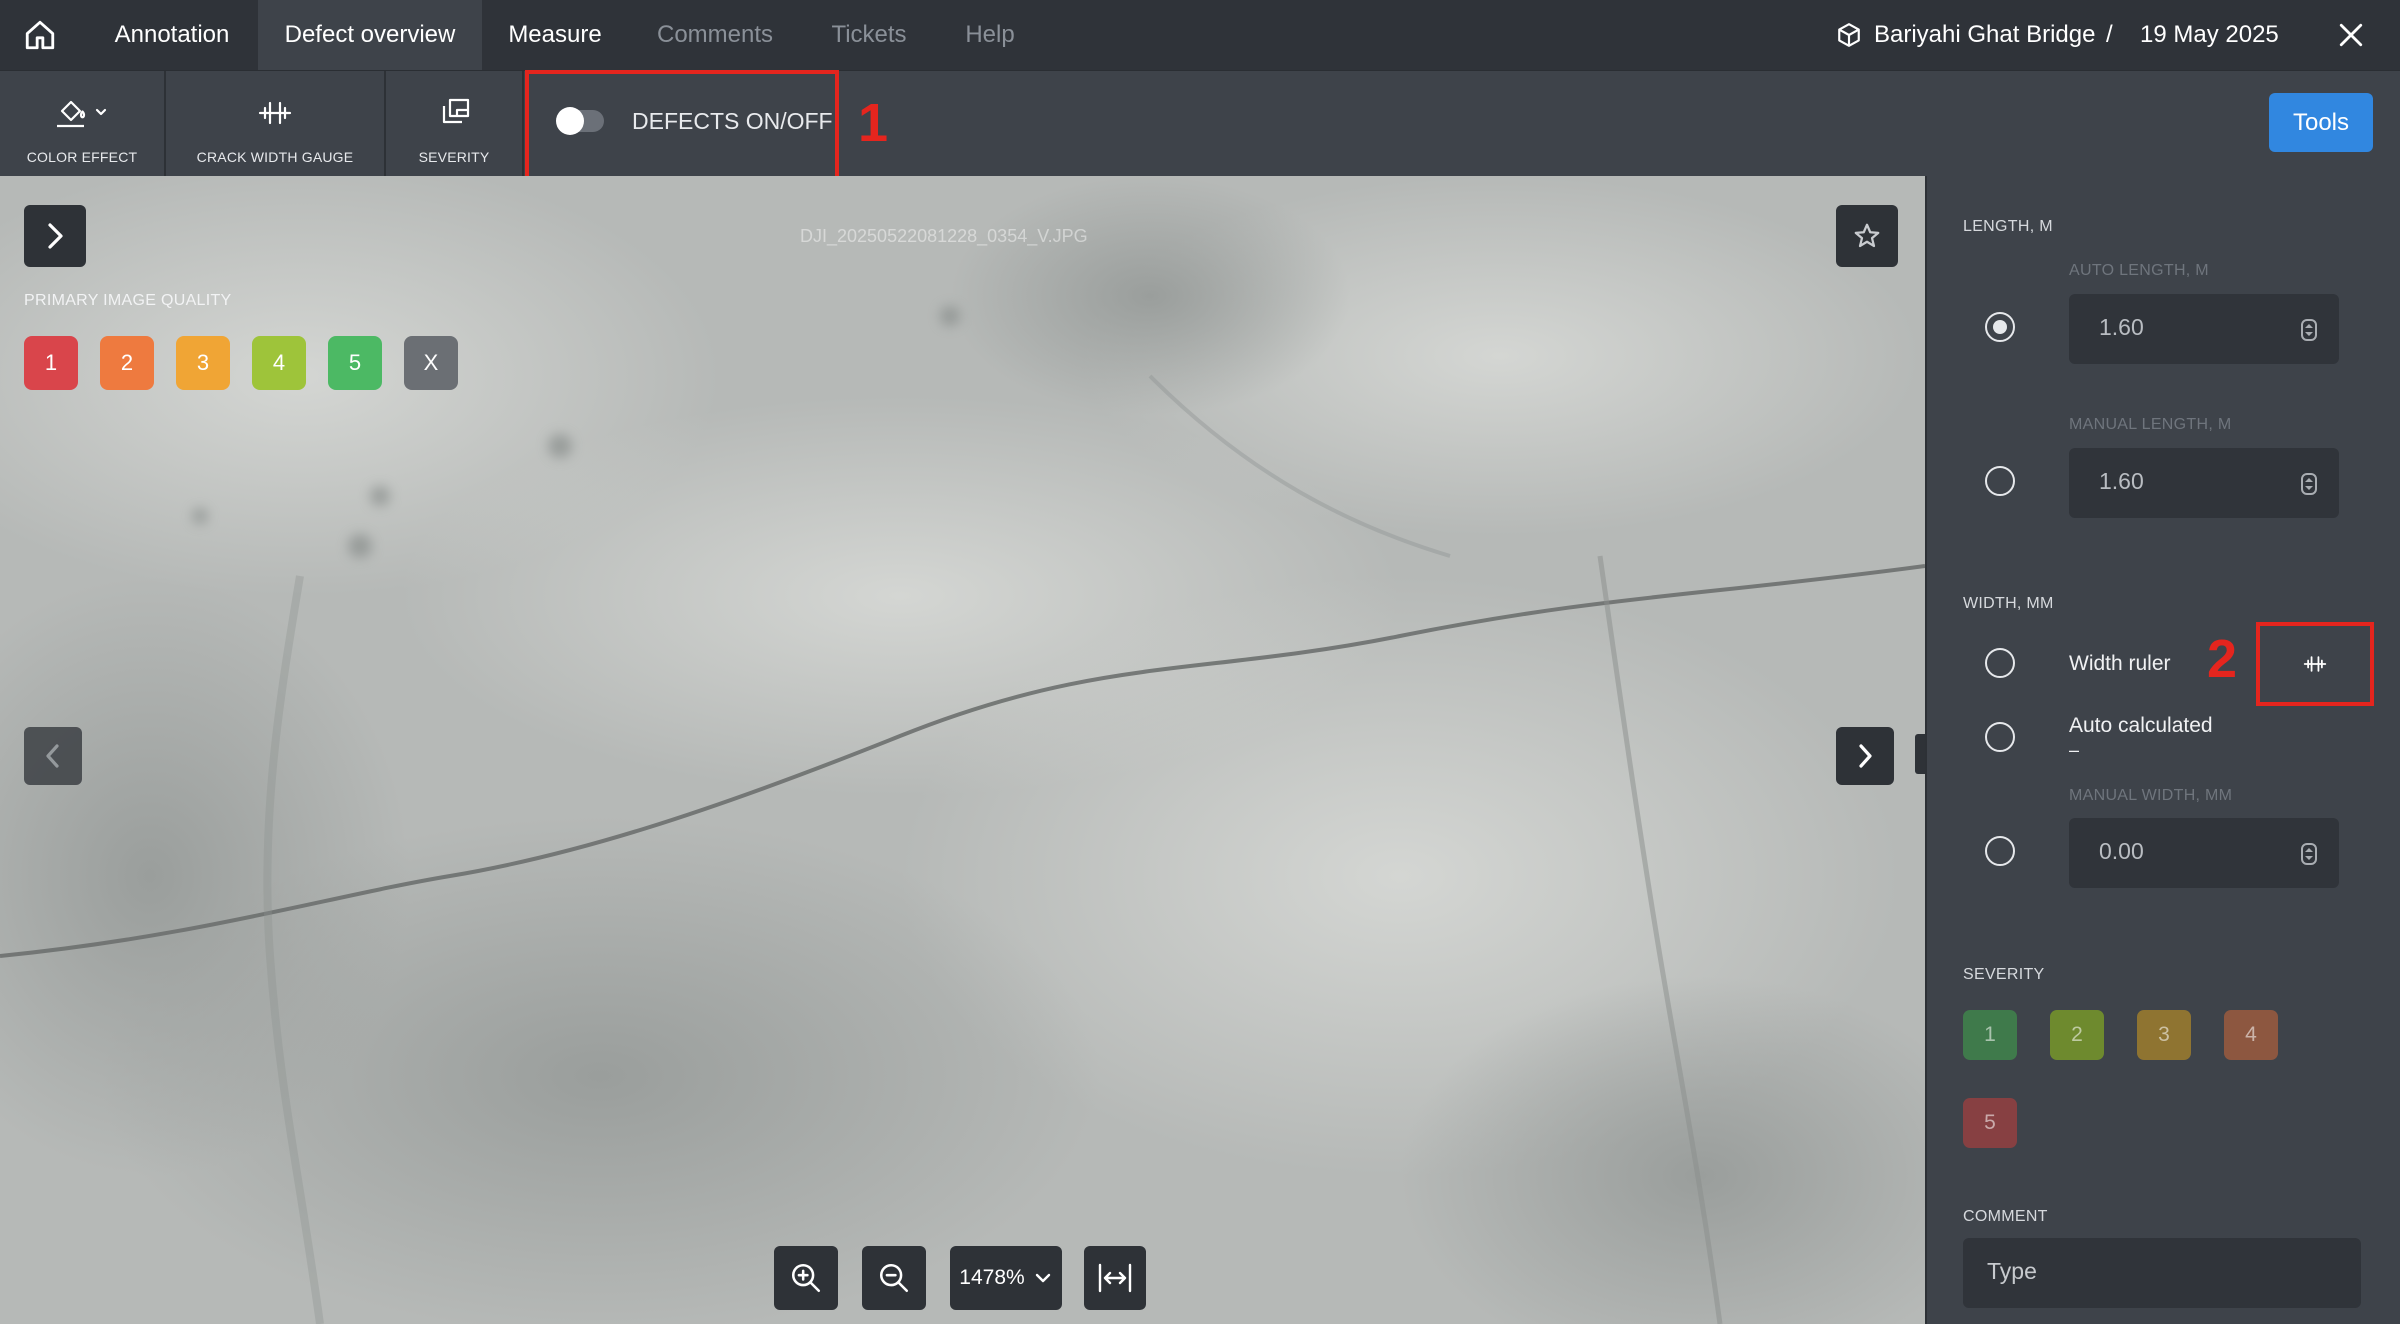  I want to click on manual-length-label: MANUAL LENGTH, M, so click(2150, 424).